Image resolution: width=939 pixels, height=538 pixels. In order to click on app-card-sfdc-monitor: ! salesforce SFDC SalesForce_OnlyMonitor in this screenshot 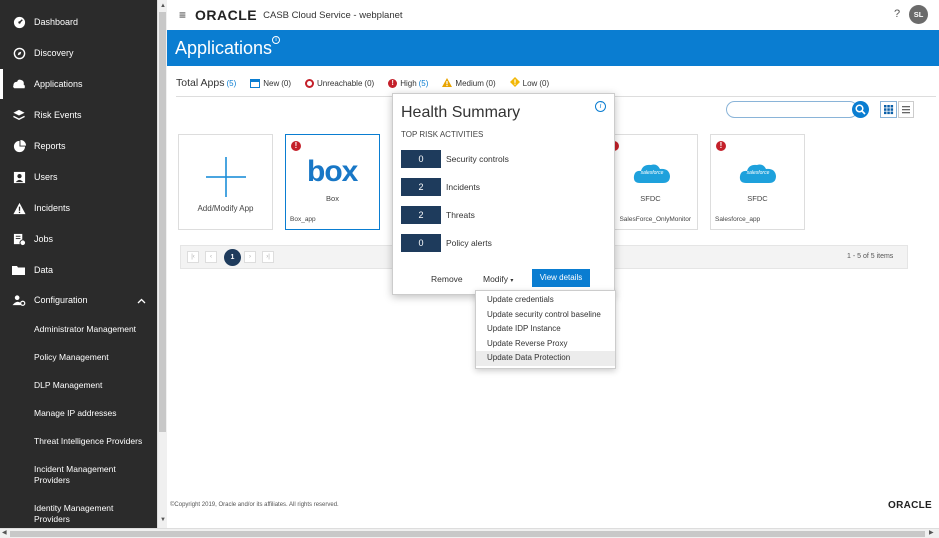, I will do `click(650, 182)`.